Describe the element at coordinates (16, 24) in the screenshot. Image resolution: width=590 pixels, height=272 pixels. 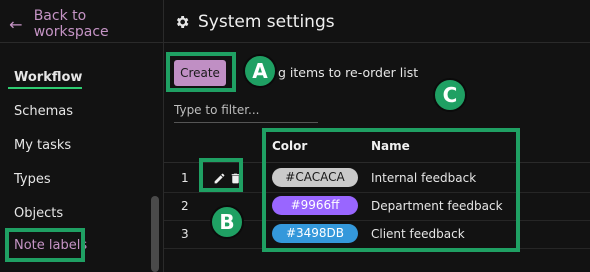
I see `arrow-left-icon: ←` at that location.